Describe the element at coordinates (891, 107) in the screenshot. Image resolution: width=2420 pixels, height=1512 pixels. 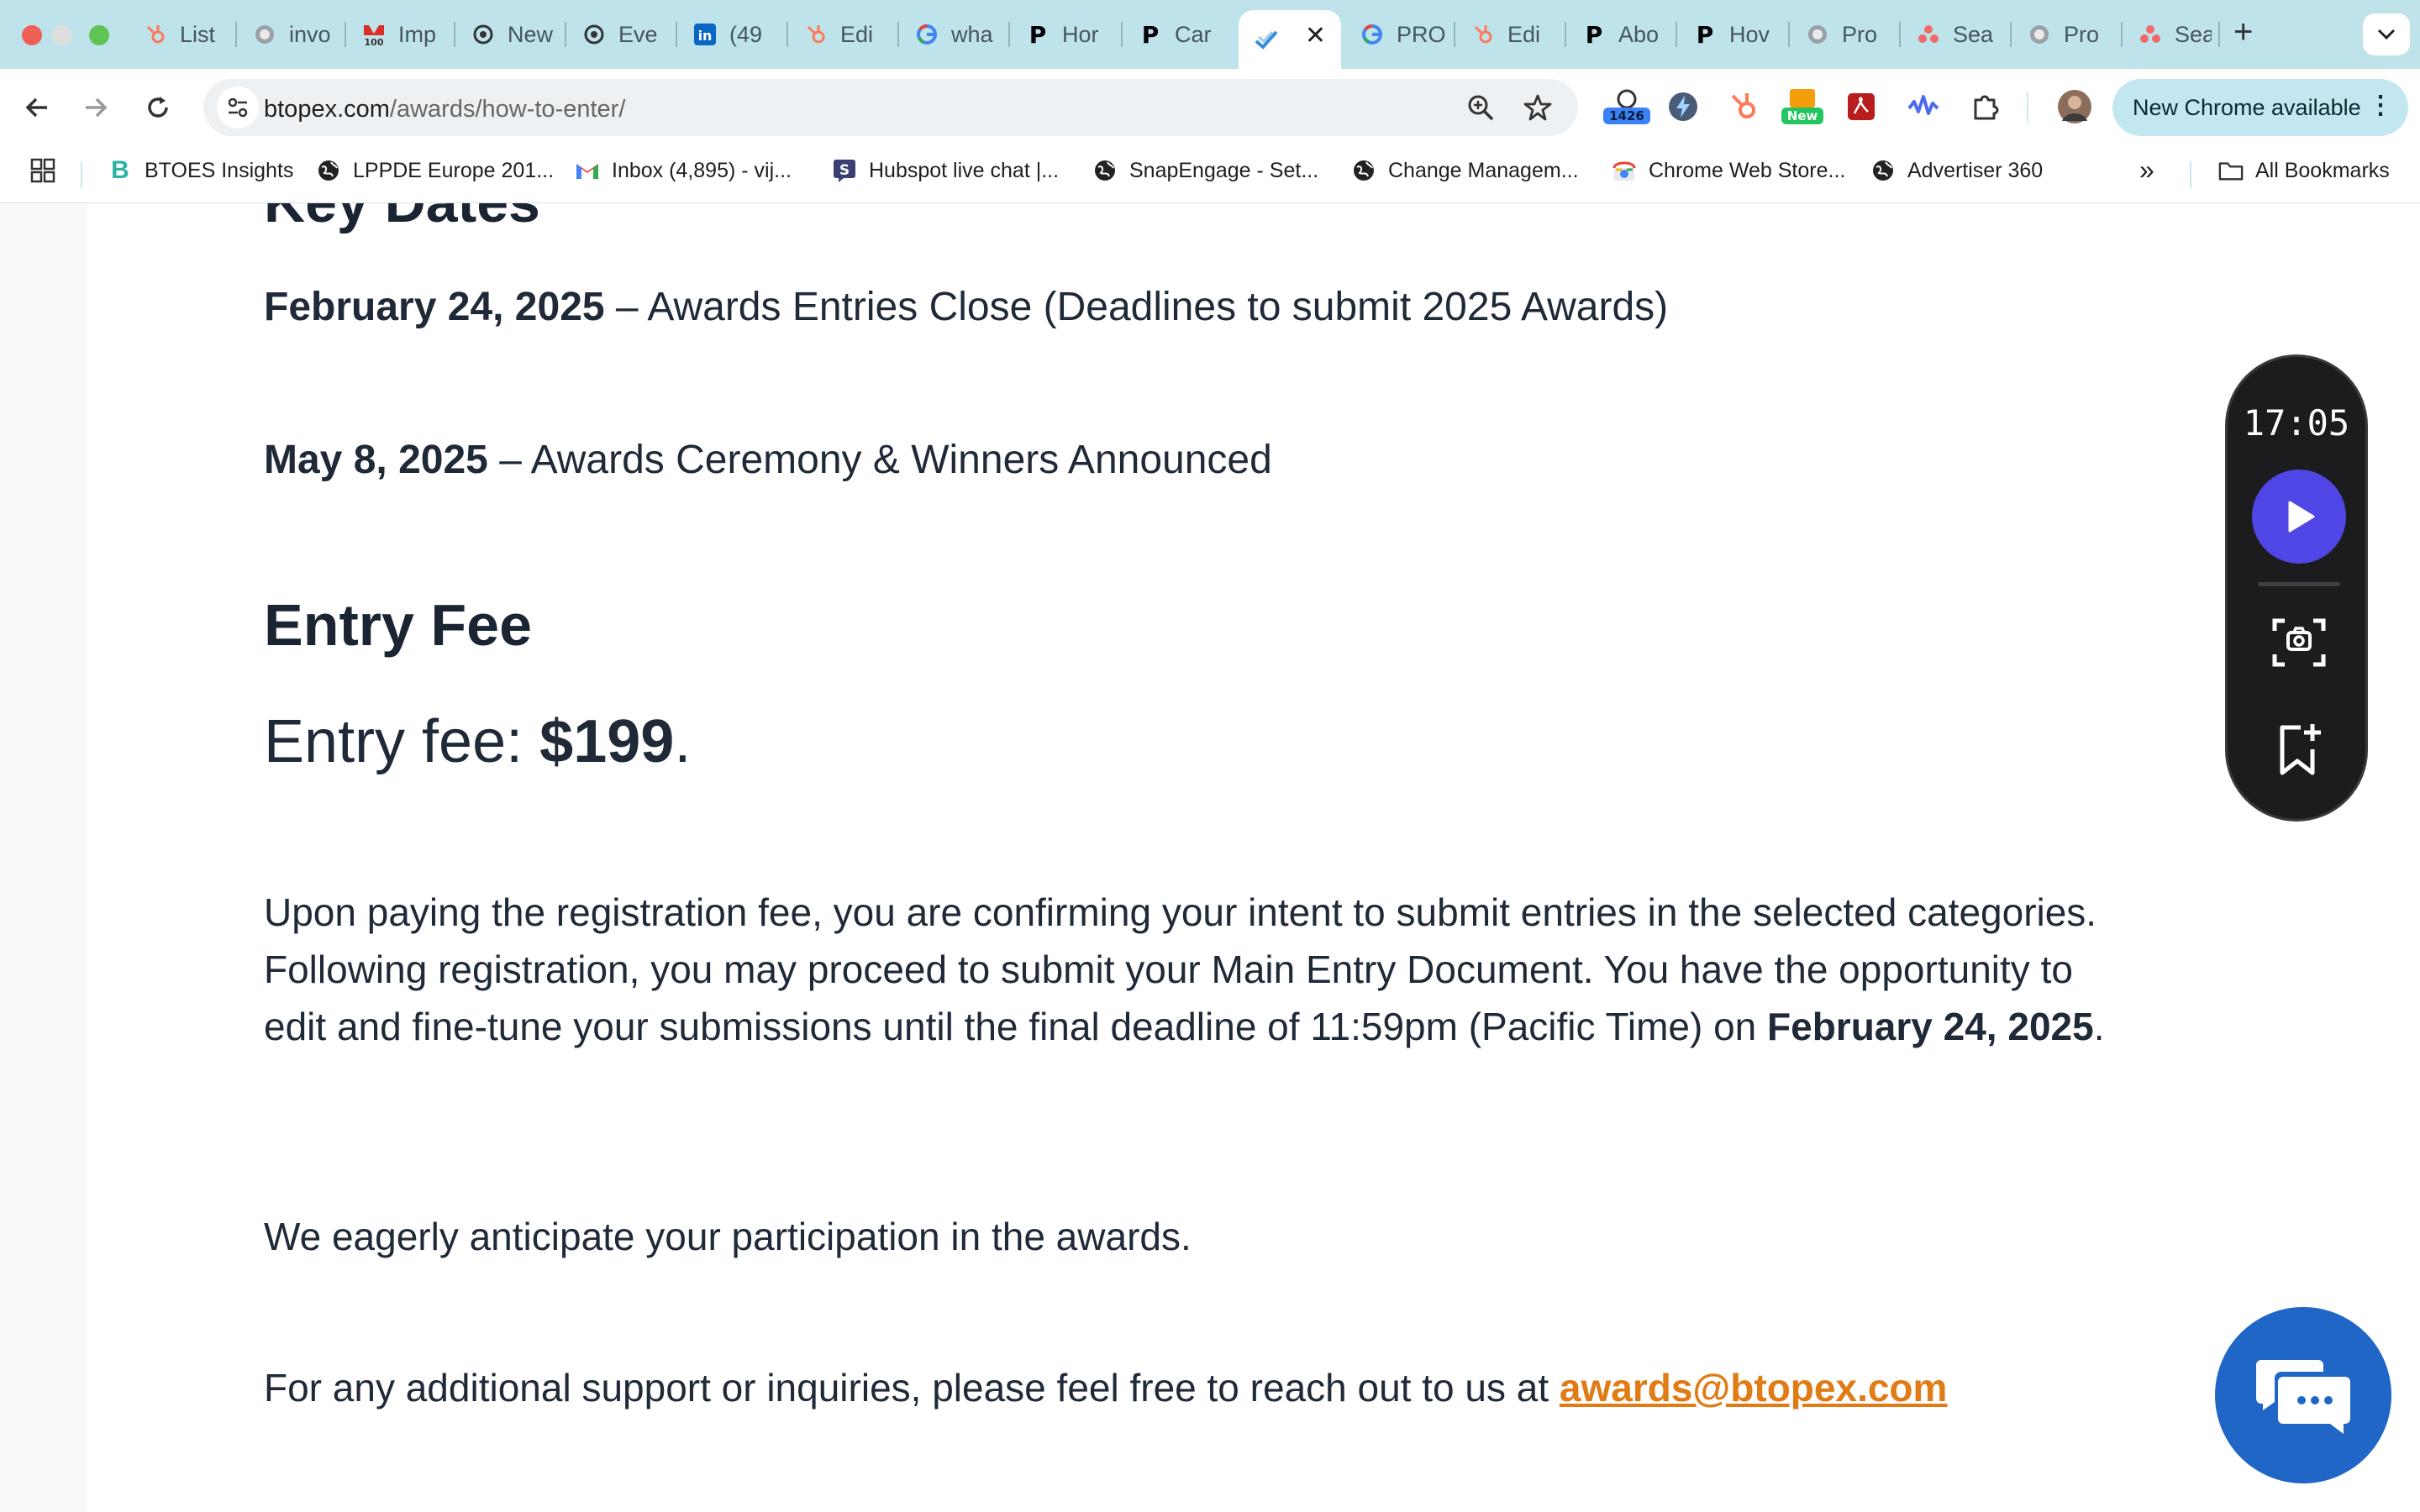
I see `address-bar: btopex.com/awards/how-to-enter/` at that location.